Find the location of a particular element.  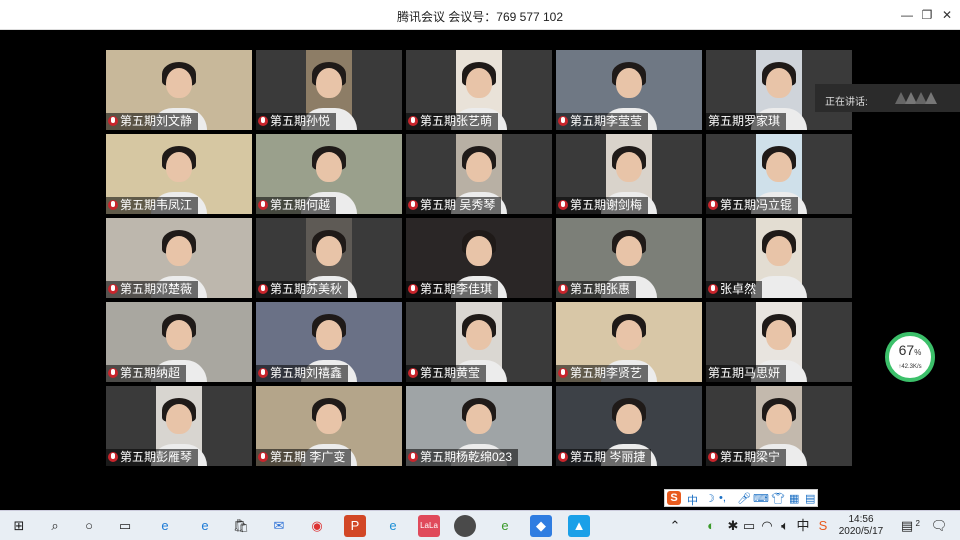

participant-name: 第五期李贤艺 is located at coordinates (606, 373).